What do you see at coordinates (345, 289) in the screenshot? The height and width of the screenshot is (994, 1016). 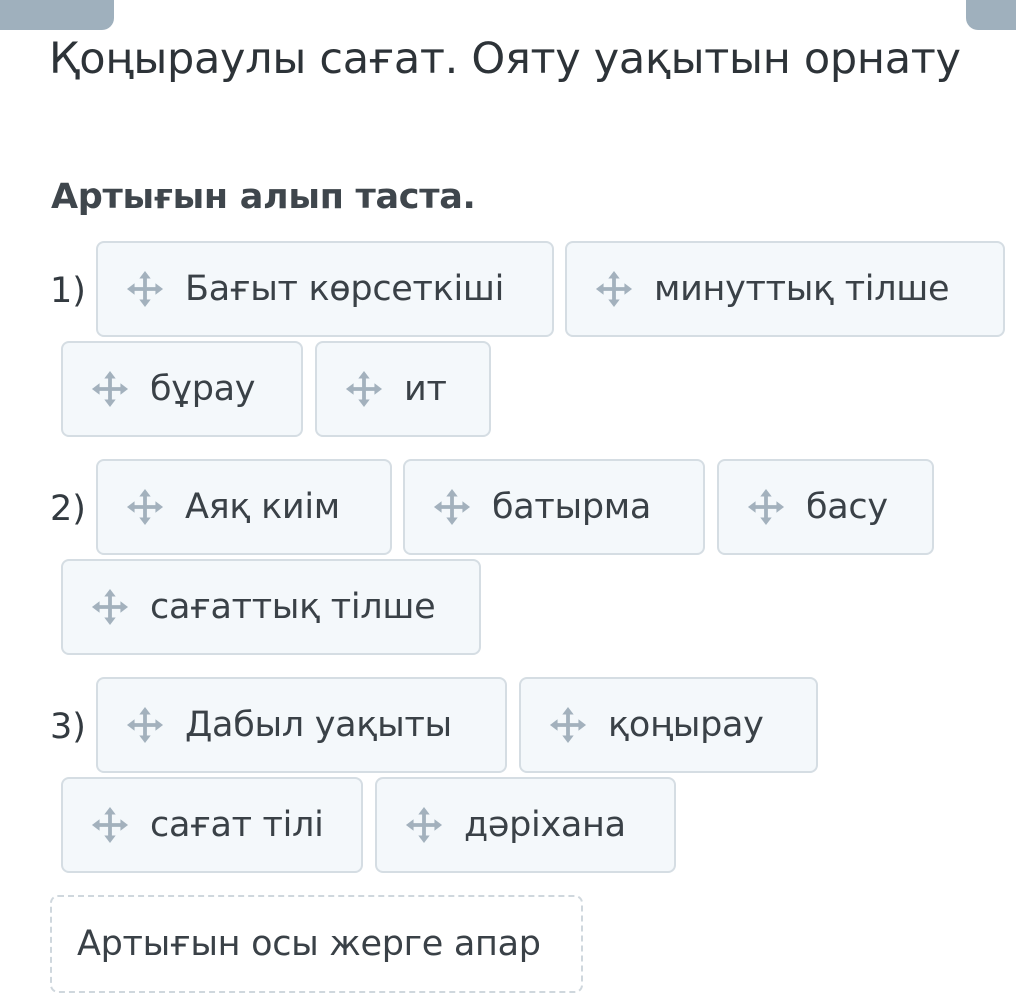 I see `option-label: Бағыт көрсеткіші` at bounding box center [345, 289].